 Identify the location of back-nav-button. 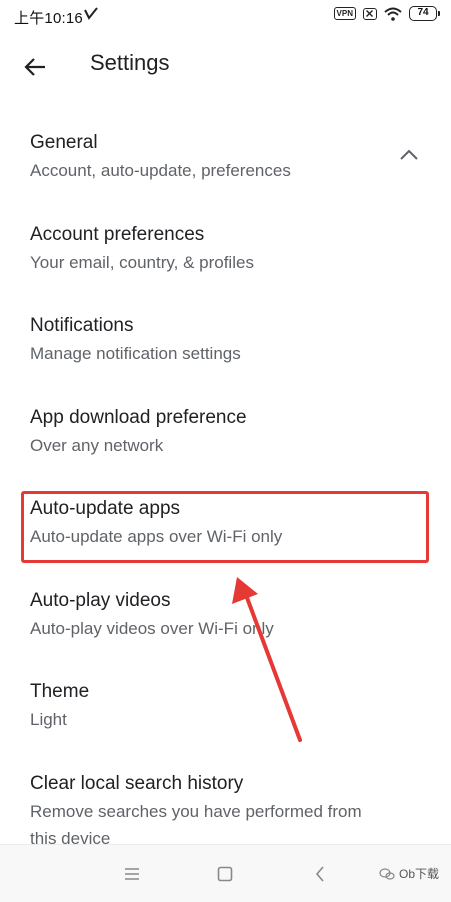
(320, 874).